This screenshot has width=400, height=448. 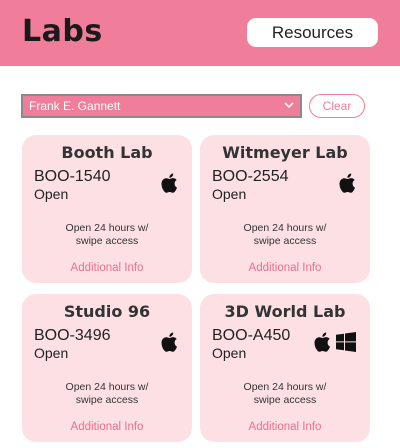 What do you see at coordinates (337, 106) in the screenshot?
I see `clear-button: Clear` at bounding box center [337, 106].